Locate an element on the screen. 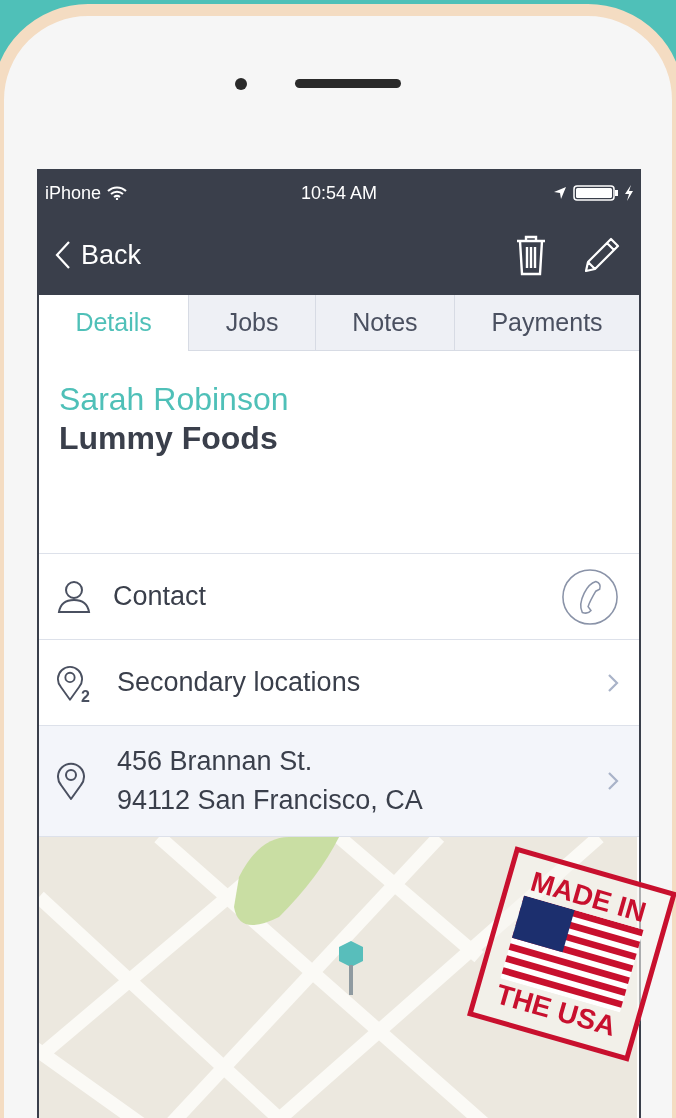  location-arrow-icon is located at coordinates (560, 193).